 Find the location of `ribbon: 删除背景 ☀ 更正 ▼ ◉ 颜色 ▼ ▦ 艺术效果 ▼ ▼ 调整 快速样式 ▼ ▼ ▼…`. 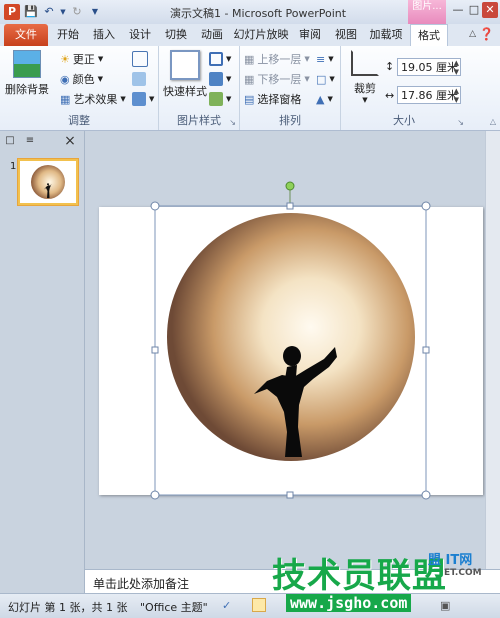

ribbon: 删除背景 ☀ 更正 ▼ ◉ 颜色 ▼ ▦ 艺术效果 ▼ ▼ 调整 快速样式 ▼ ▼ ▼… is located at coordinates (250, 88).